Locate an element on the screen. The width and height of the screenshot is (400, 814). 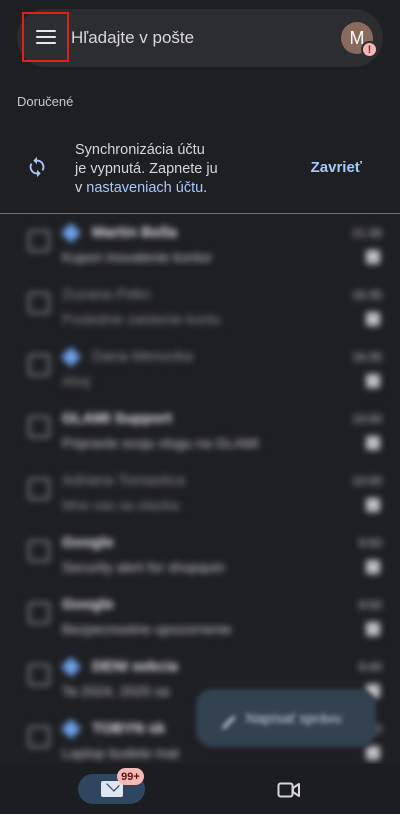
sync-line-3: v nastaveniach účtu. is located at coordinates (180, 188).